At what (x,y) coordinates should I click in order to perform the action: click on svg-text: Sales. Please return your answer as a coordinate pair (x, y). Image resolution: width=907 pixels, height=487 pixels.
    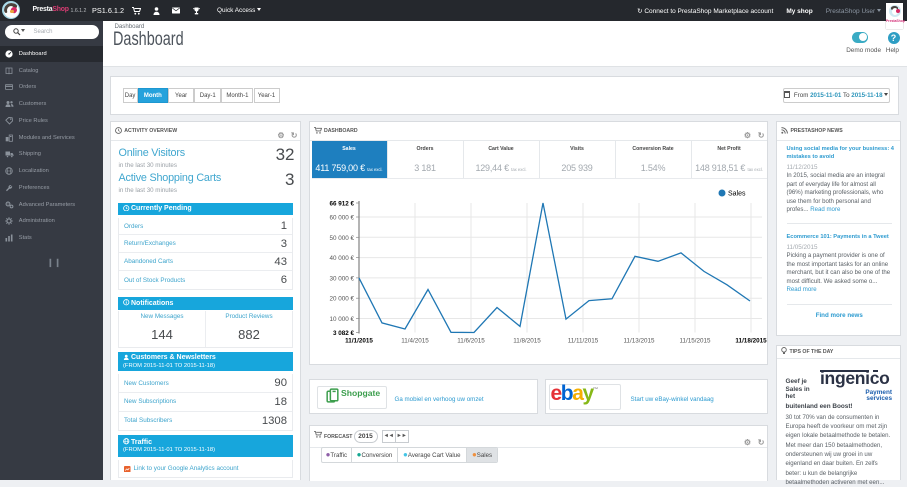
    Looking at the image, I should click on (737, 194).